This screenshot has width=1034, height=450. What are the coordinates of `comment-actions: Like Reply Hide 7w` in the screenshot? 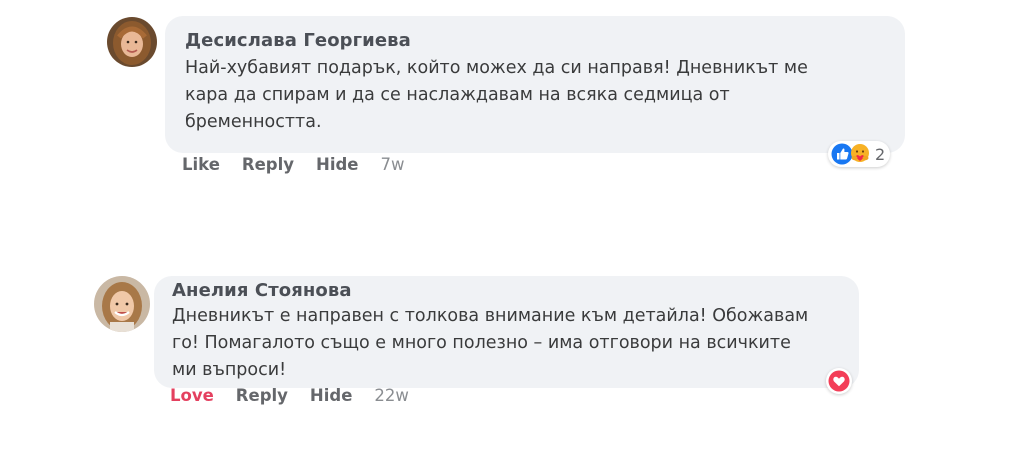 It's located at (304, 164).